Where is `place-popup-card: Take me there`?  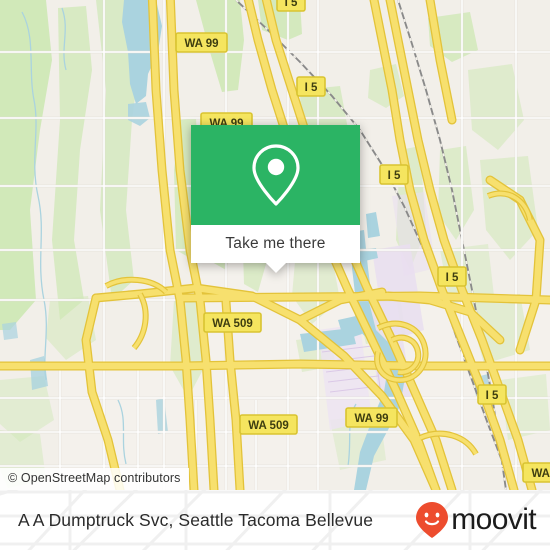
place-popup-card: Take me there is located at coordinates (275, 199).